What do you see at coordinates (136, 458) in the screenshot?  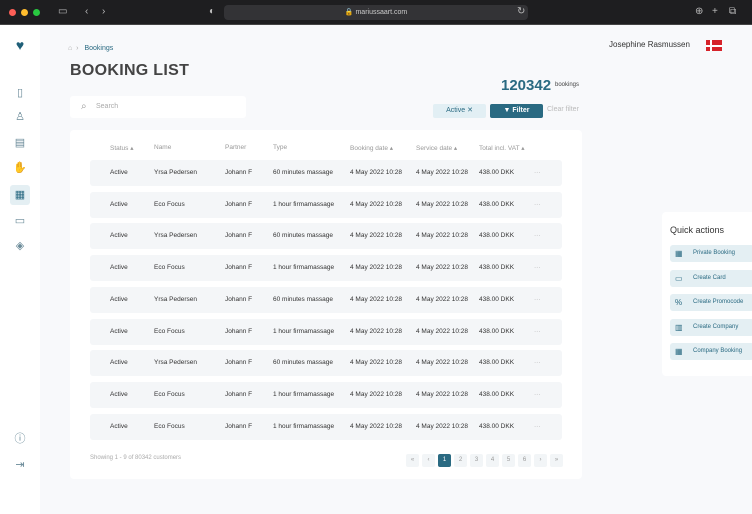 I see `showing-count: Showing 1 - 9 of 80342 customers` at bounding box center [136, 458].